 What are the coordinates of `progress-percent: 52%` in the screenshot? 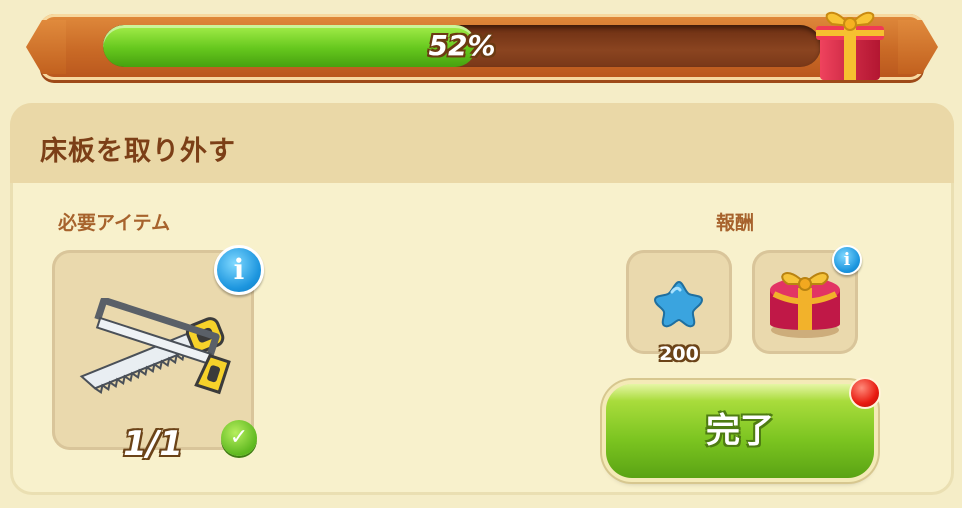 It's located at (462, 45).